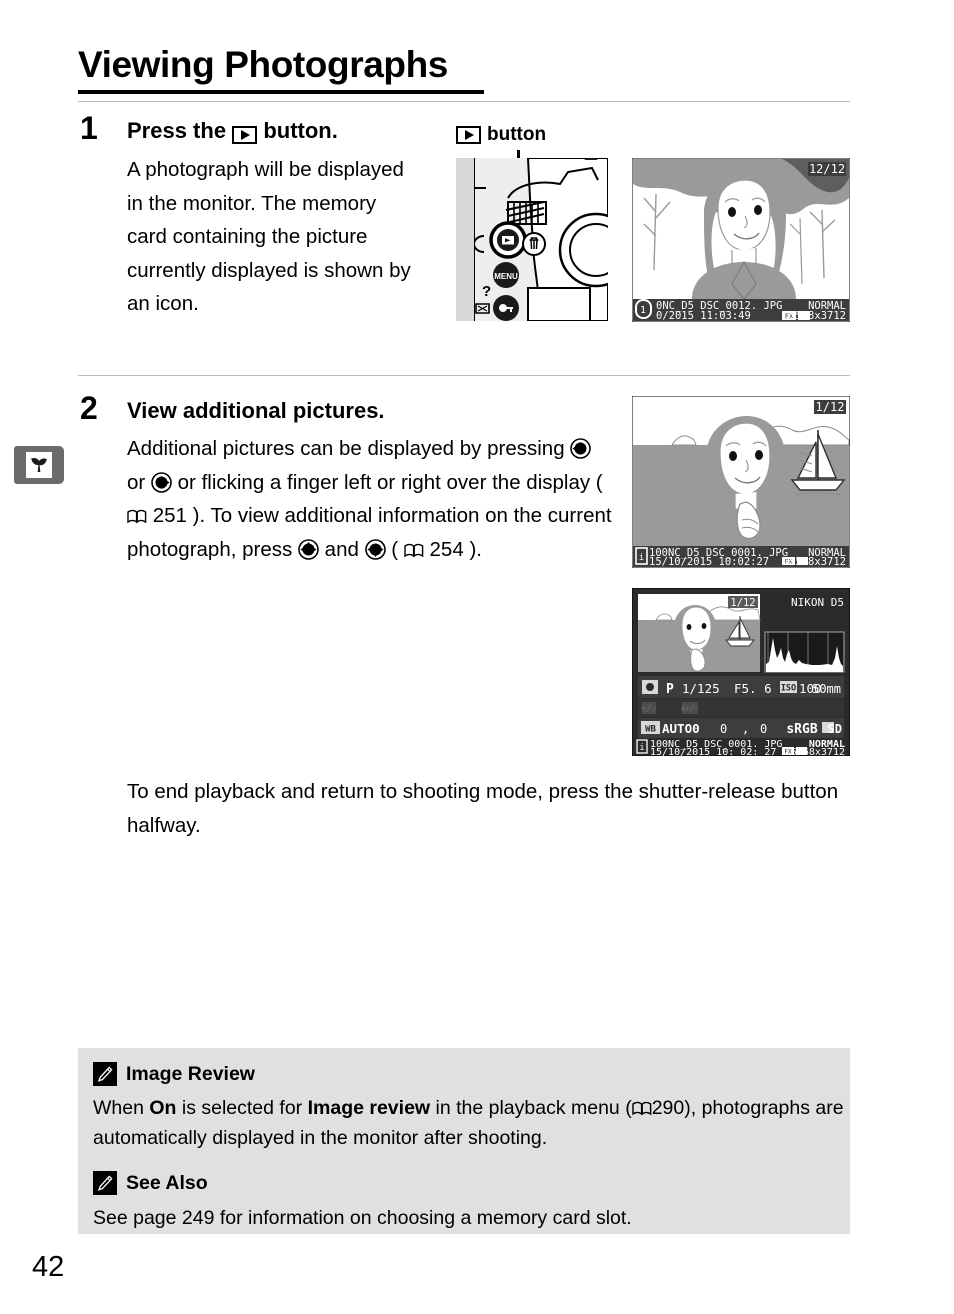  What do you see at coordinates (89, 408) in the screenshot?
I see `step-2-number: 2` at bounding box center [89, 408].